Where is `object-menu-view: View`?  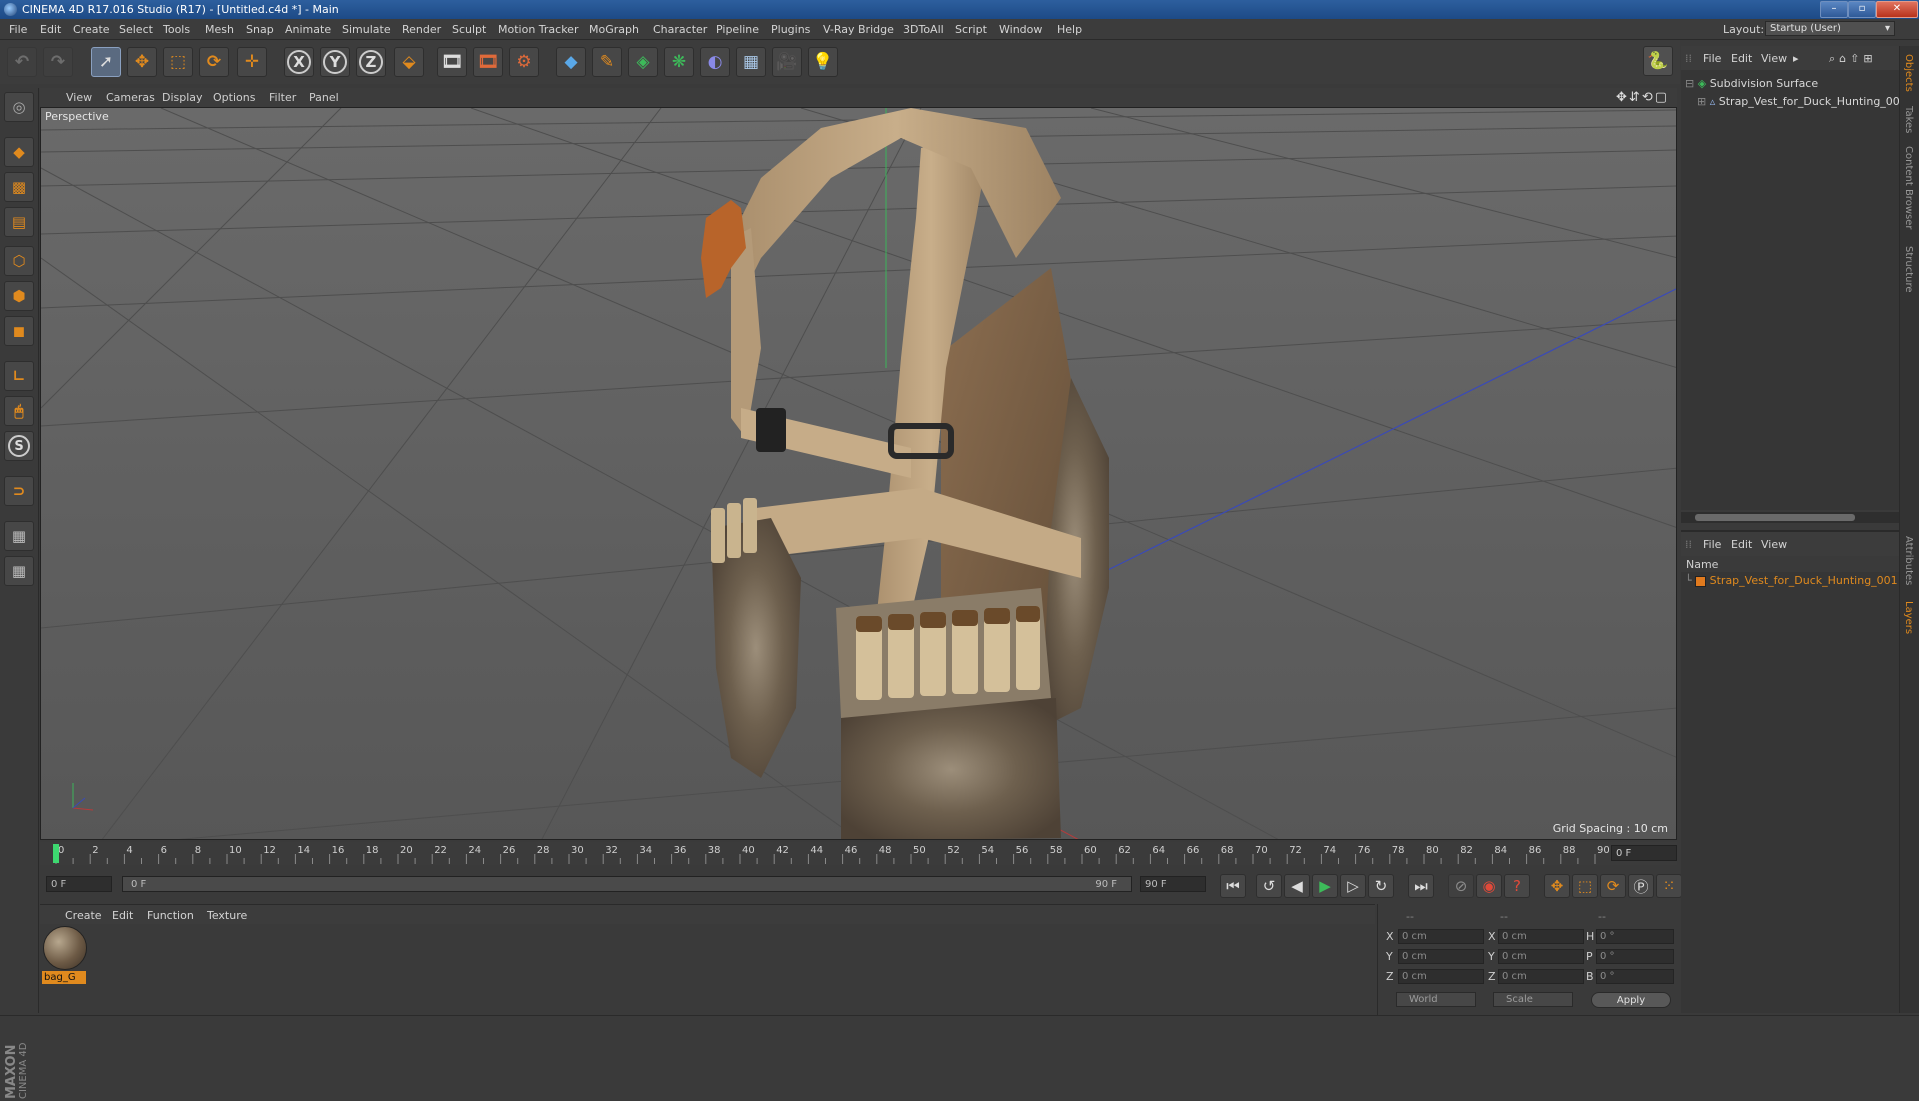
object-menu-view: View is located at coordinates (1774, 58).